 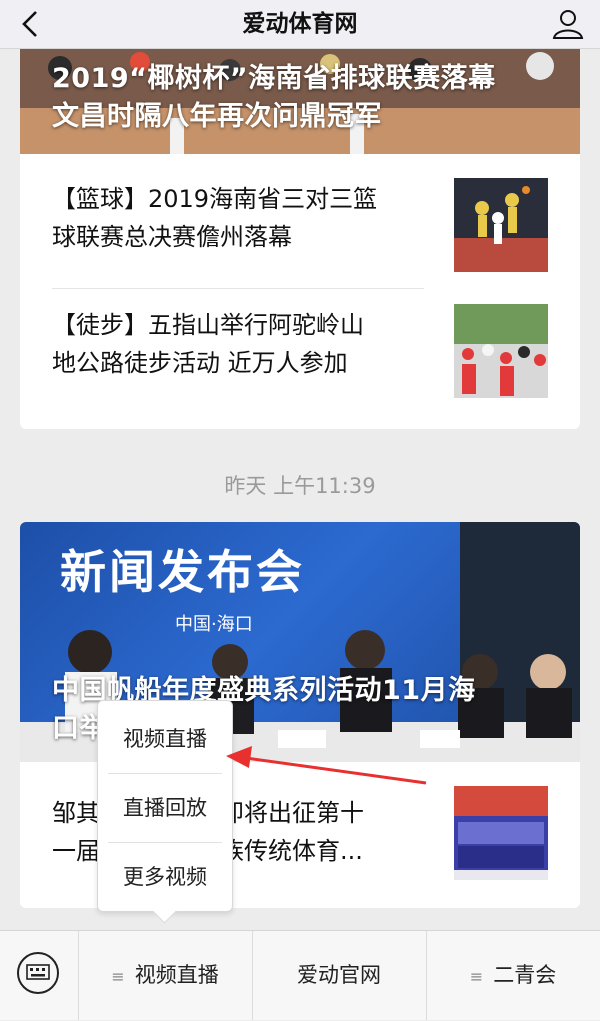 I want to click on menu-live-video: ≡ 视频直播, so click(x=165, y=975).